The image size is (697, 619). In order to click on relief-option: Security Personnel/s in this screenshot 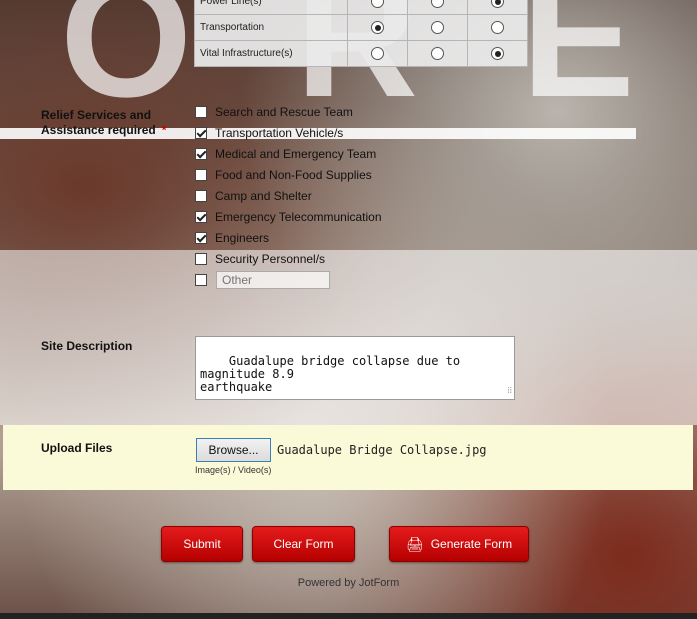, I will do `click(260, 259)`.